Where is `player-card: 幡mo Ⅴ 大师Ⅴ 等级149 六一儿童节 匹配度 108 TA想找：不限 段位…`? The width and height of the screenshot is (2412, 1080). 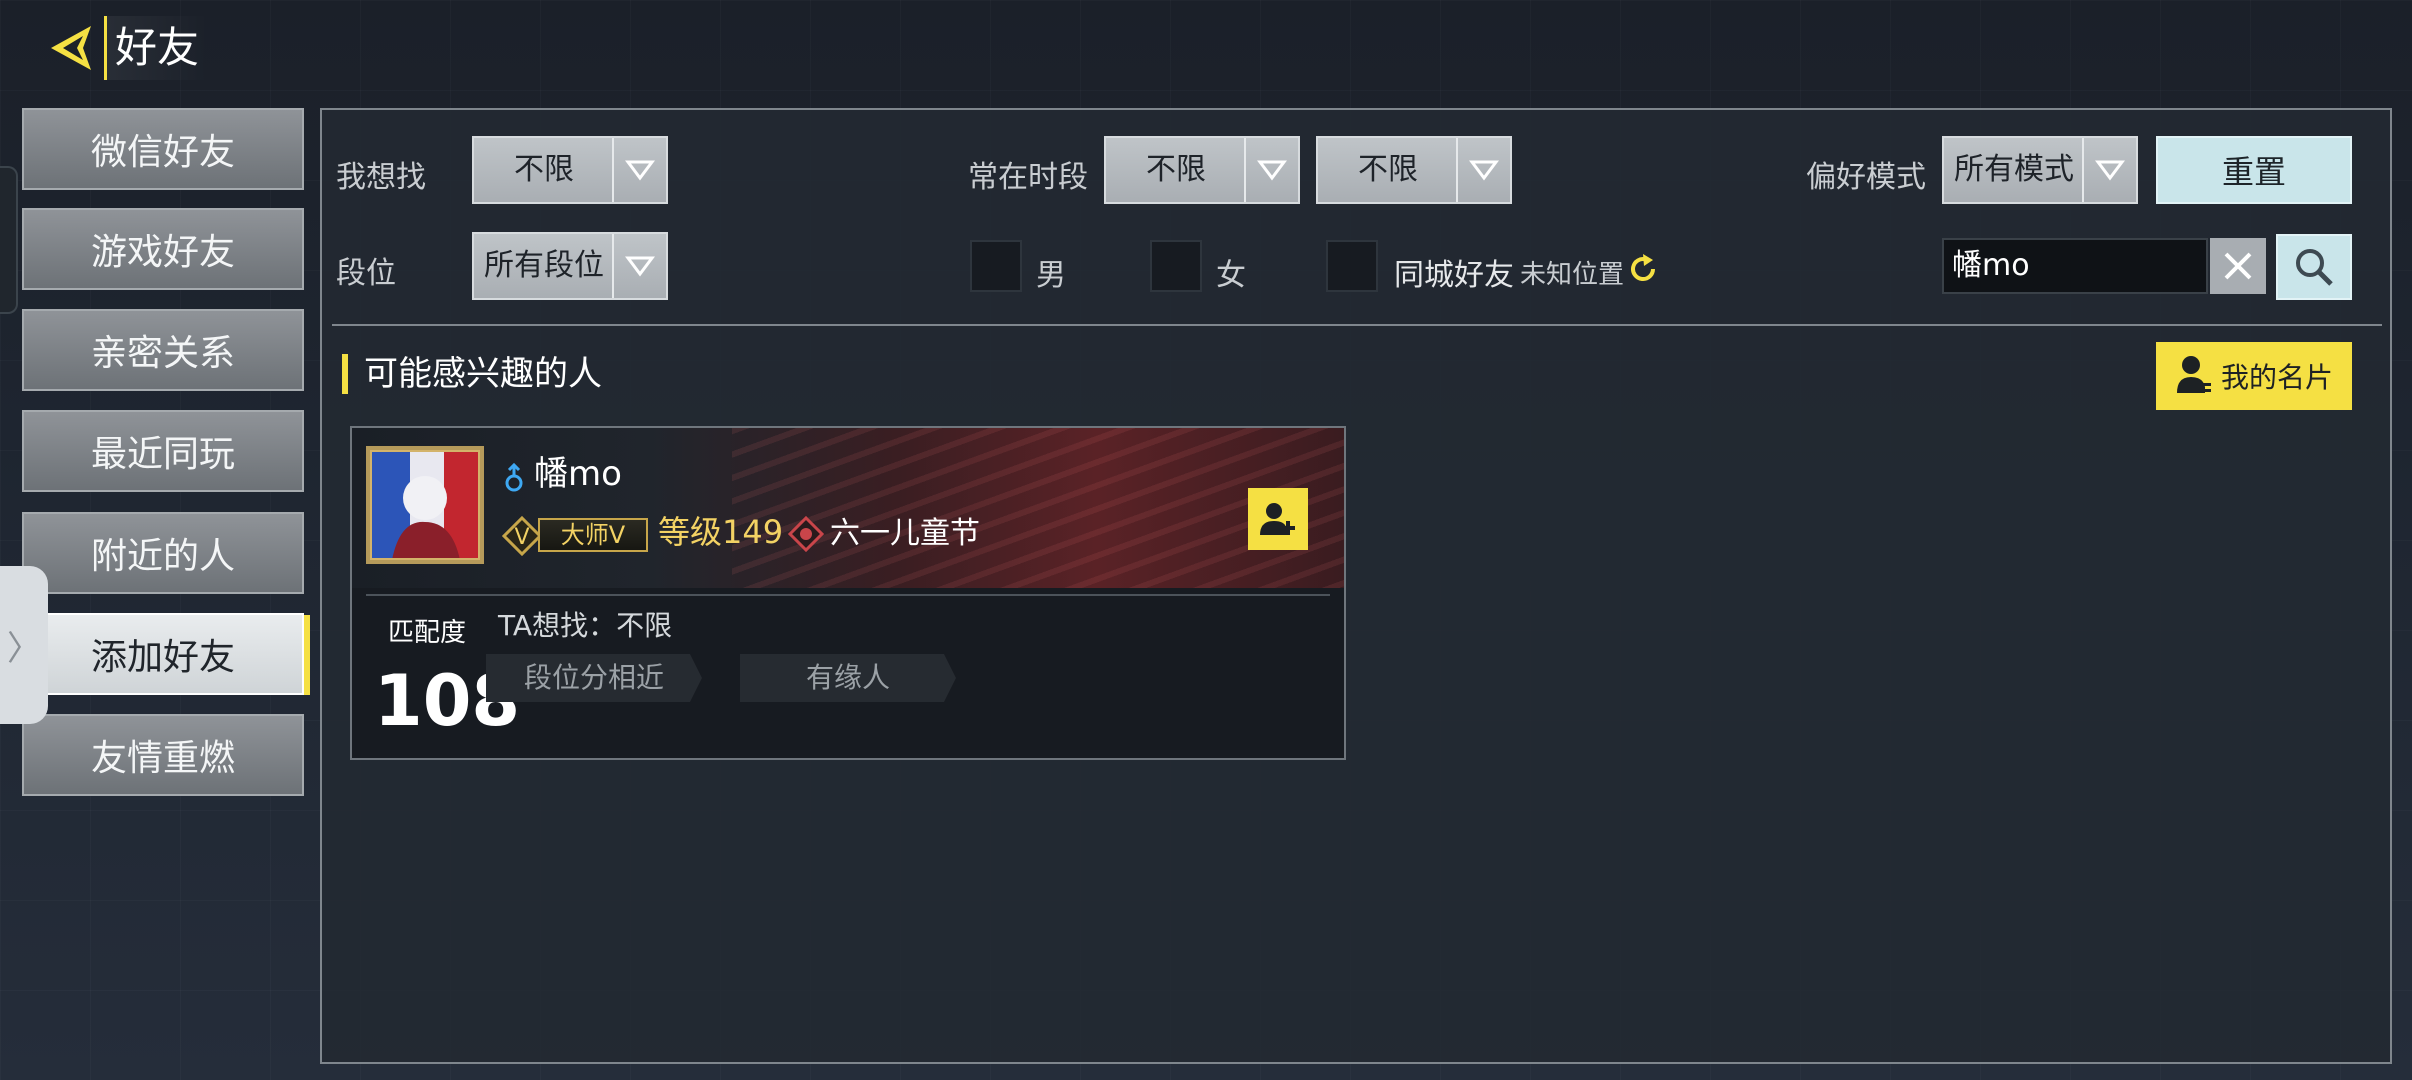
player-card: 幡mo Ⅴ 大师Ⅴ 等级149 六一儿童节 匹配度 108 TA想找：不限 段位… is located at coordinates (848, 593).